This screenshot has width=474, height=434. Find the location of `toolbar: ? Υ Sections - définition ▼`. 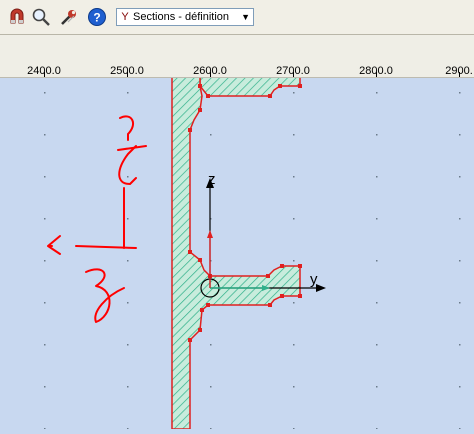

toolbar: ? Υ Sections - définition ▼ is located at coordinates (237, 17).